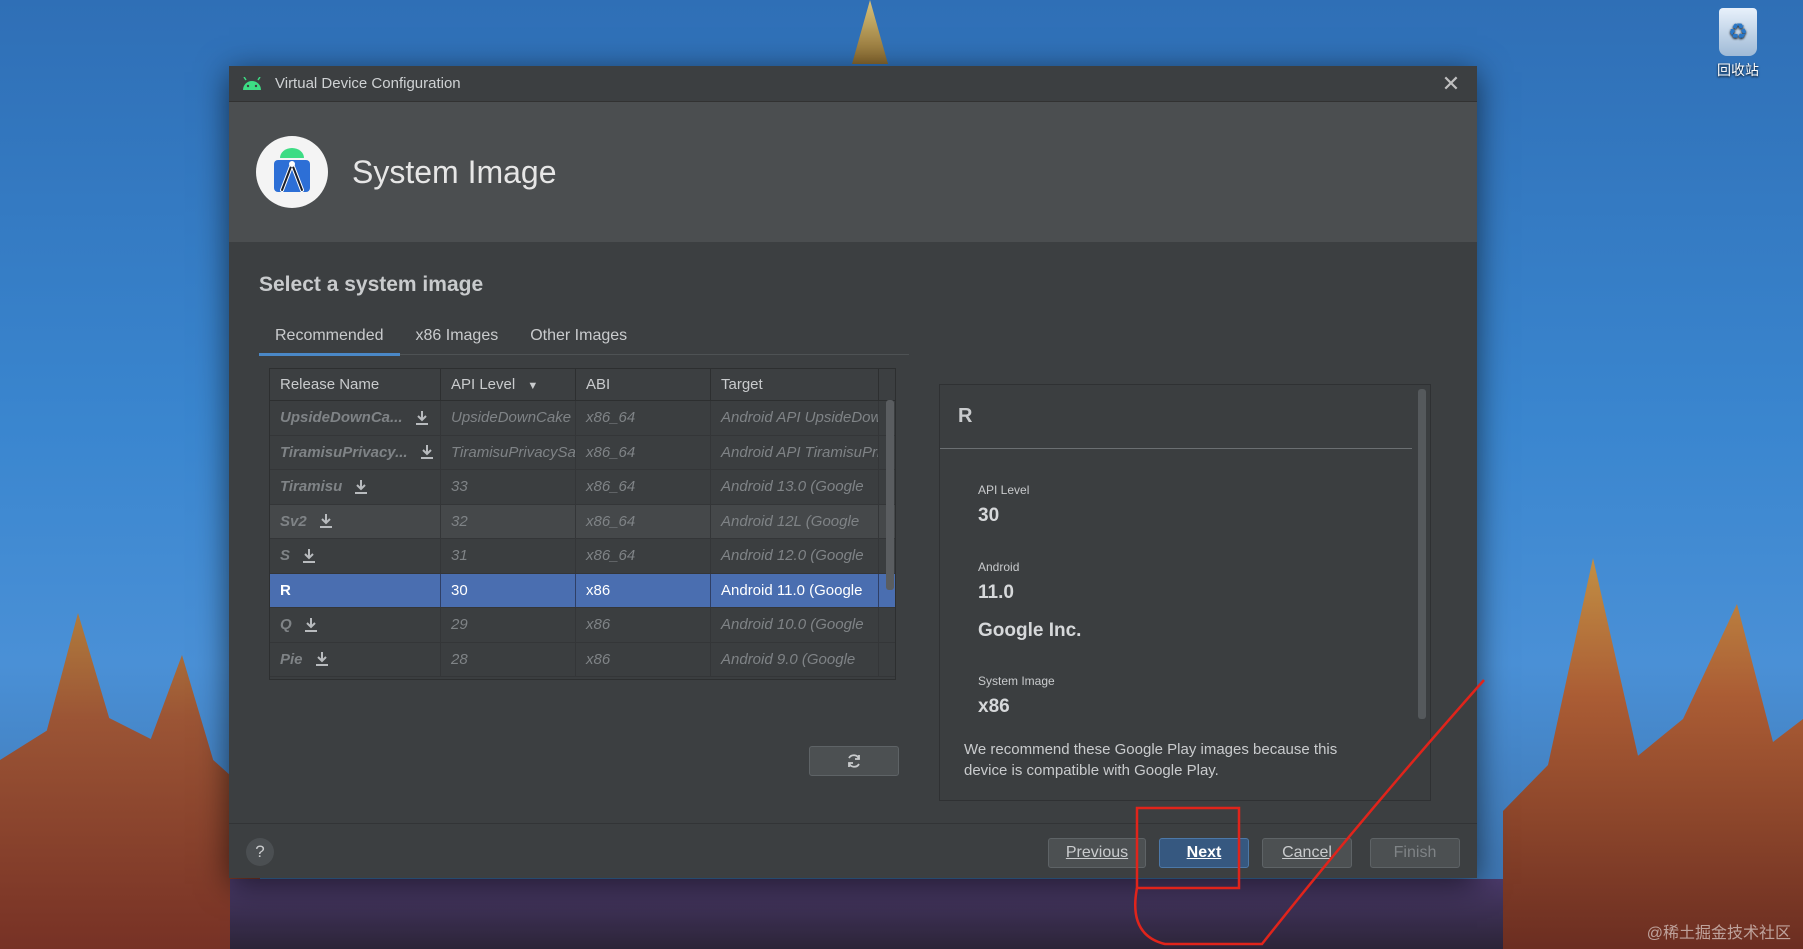  What do you see at coordinates (1204, 853) in the screenshot?
I see `next-button: Next` at bounding box center [1204, 853].